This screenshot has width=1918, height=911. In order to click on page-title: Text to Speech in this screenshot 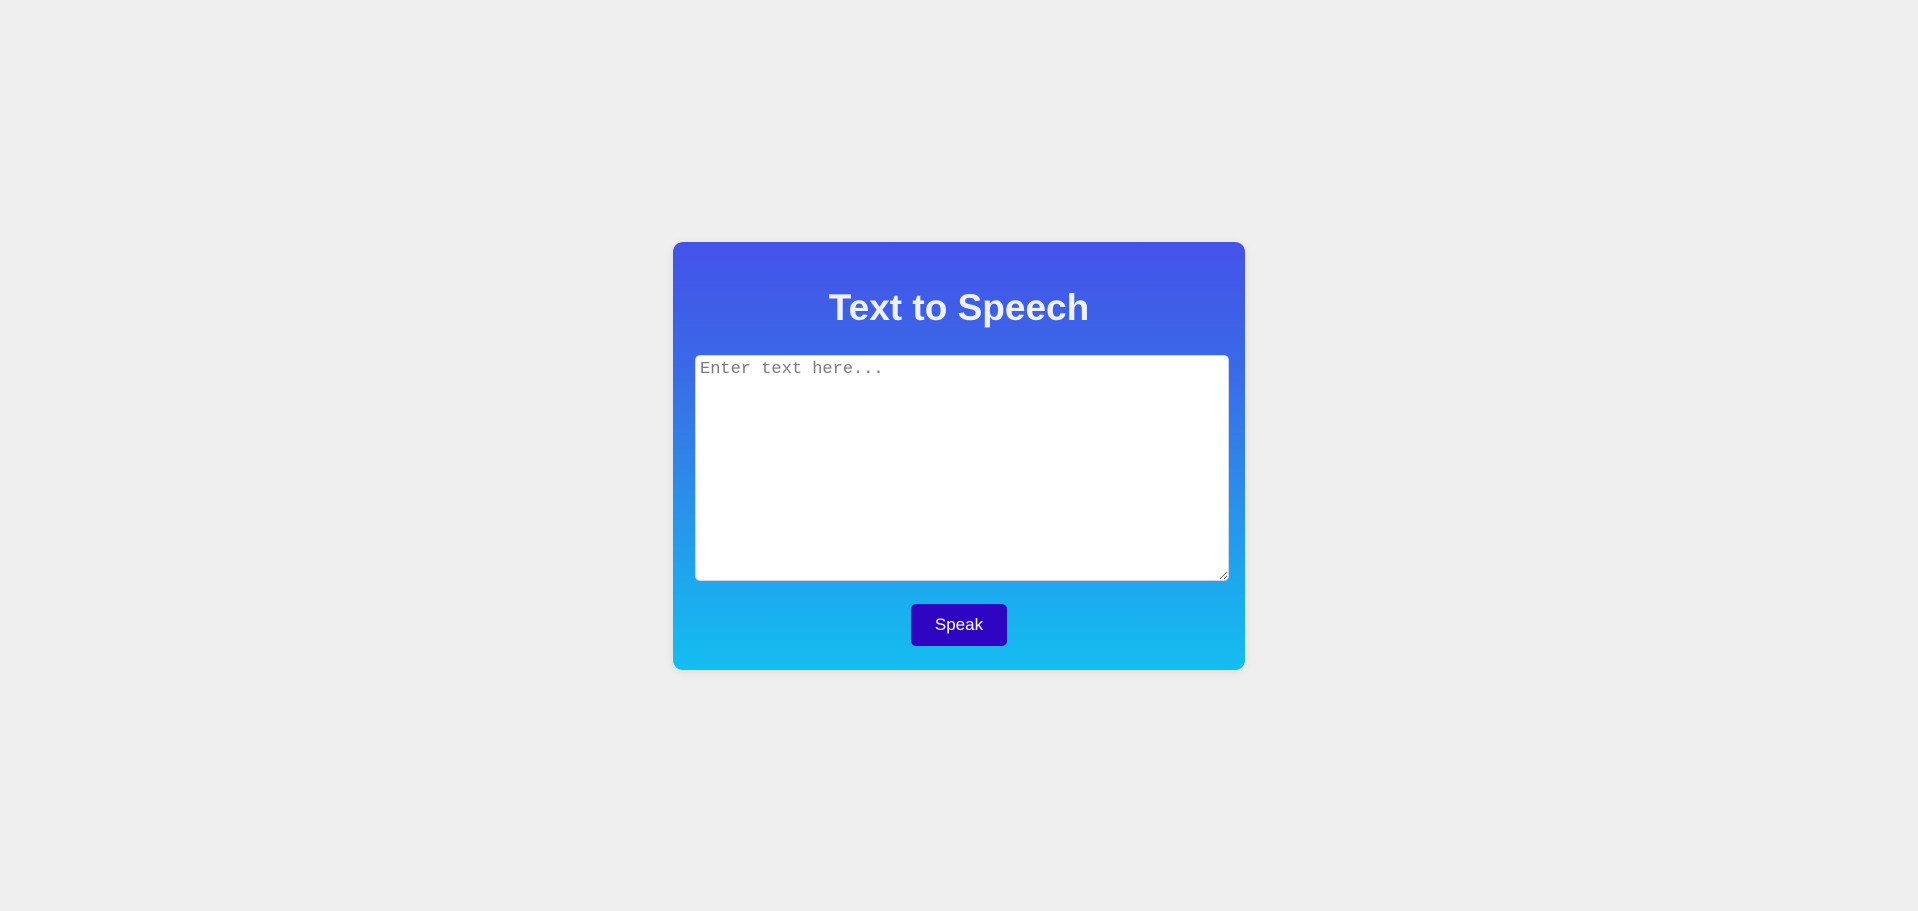, I will do `click(959, 307)`.